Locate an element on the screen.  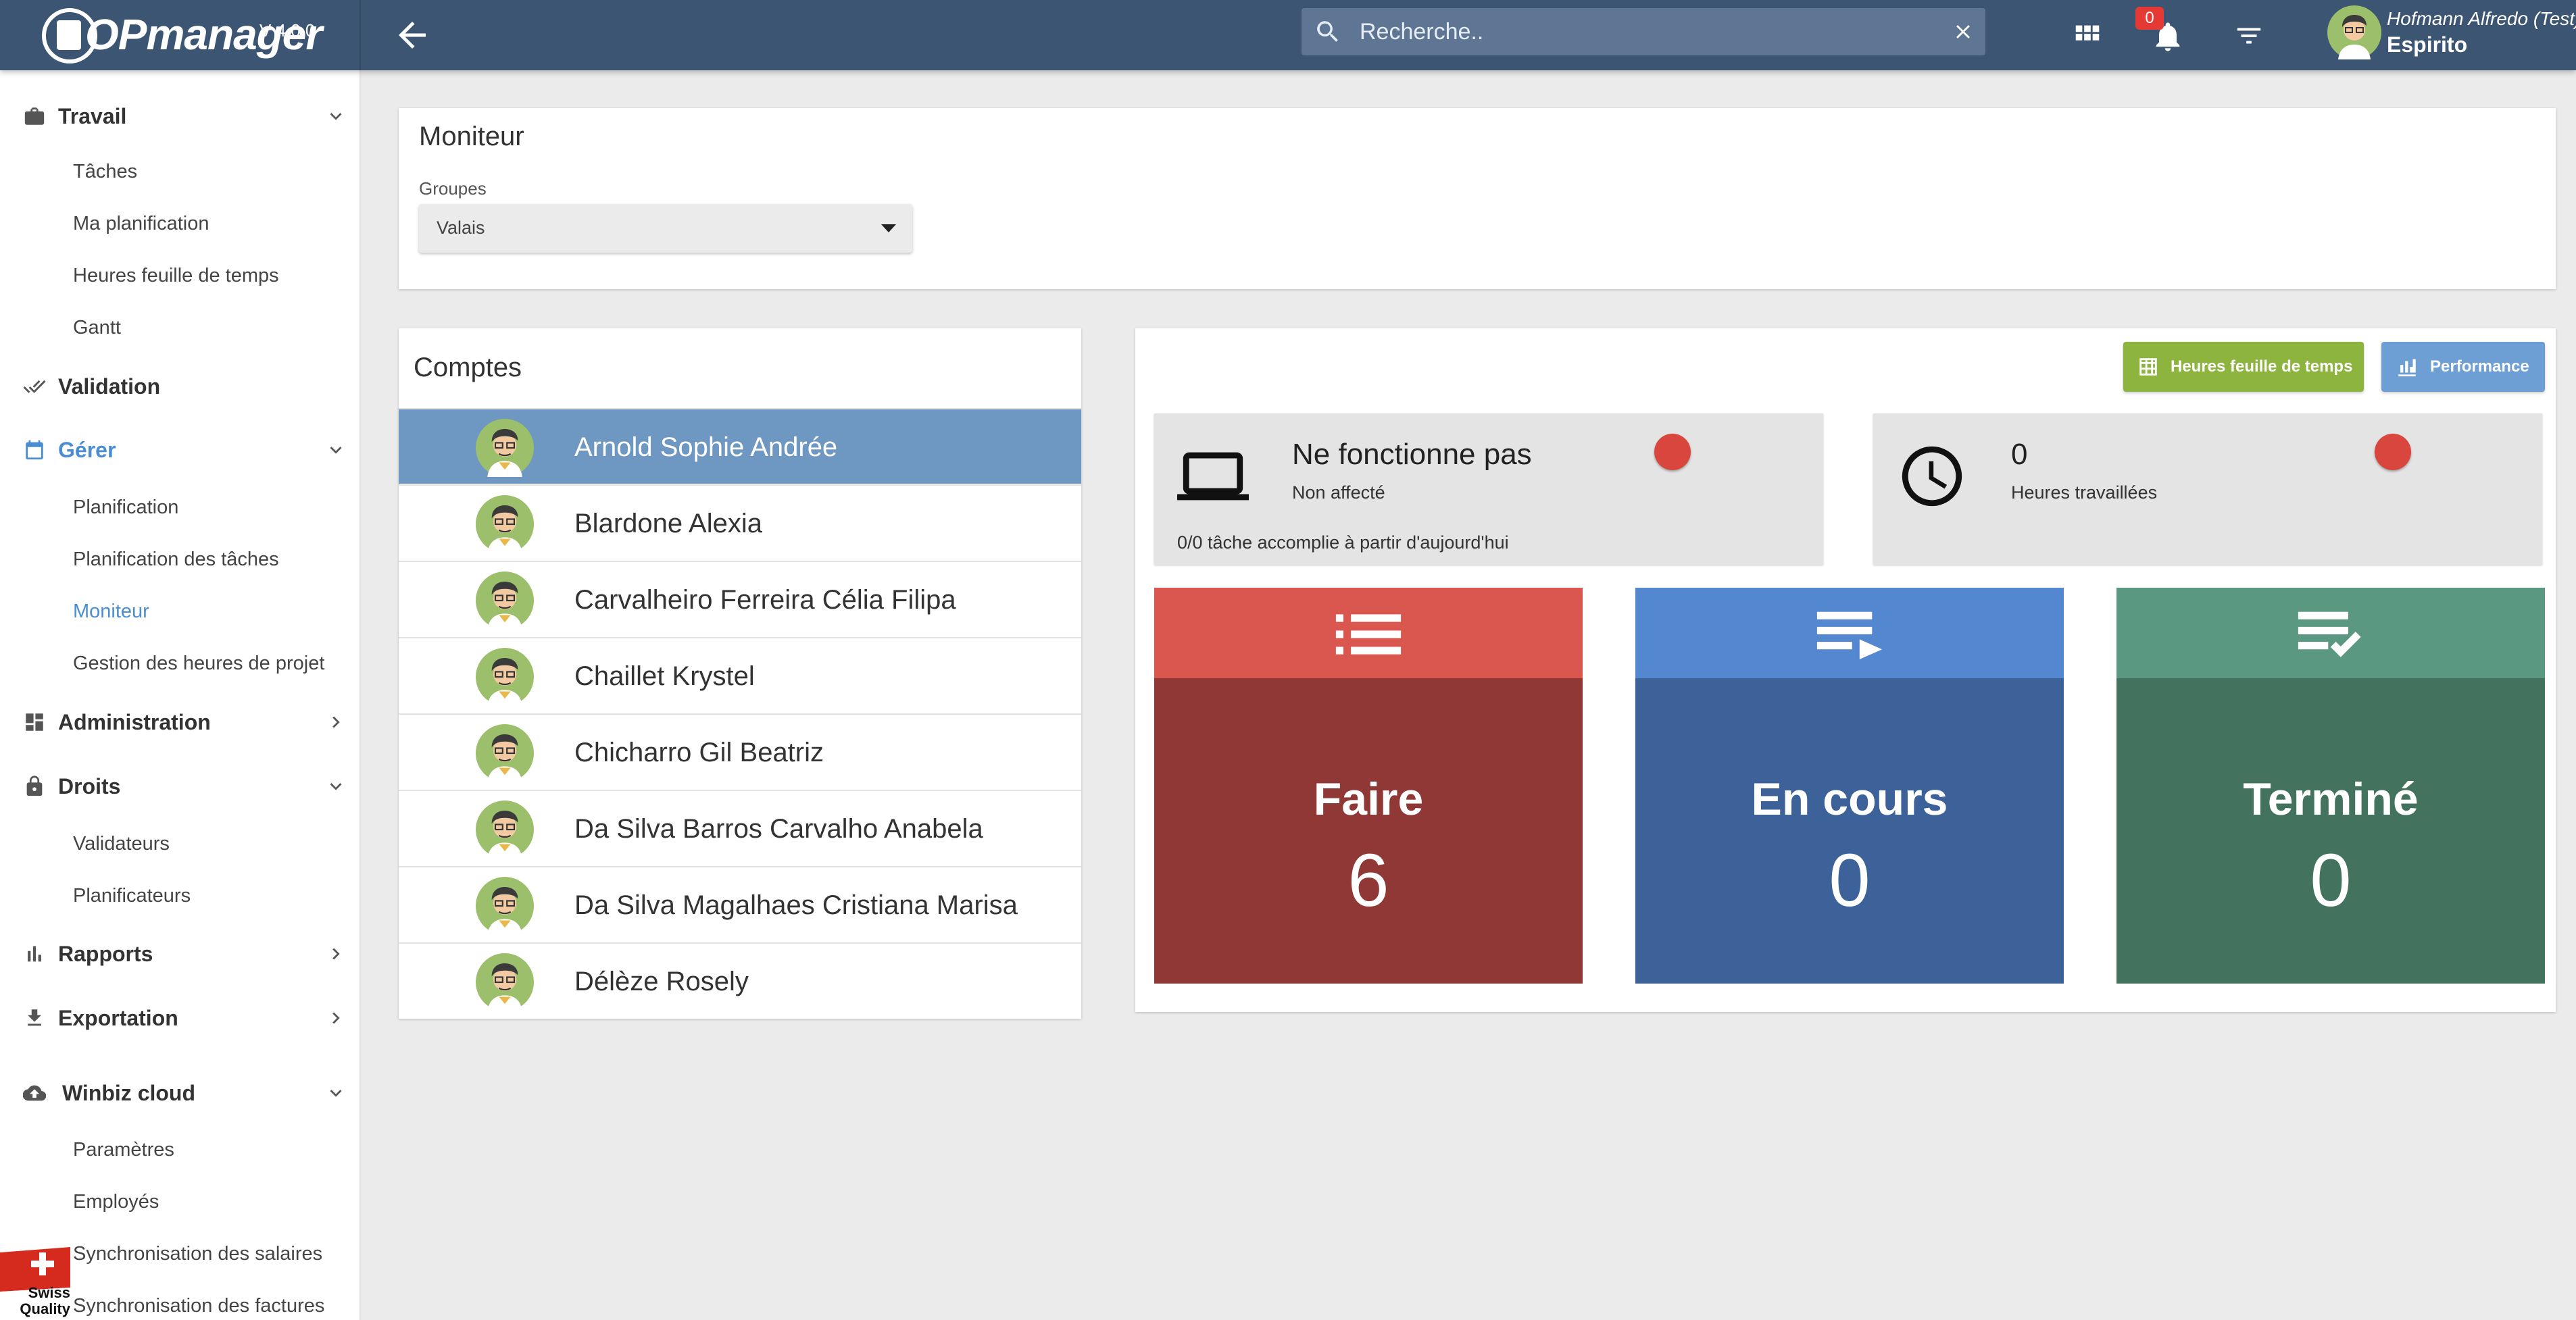
sidebar-item-sync-salaires: Synchronisation des salaires is located at coordinates (197, 1254).